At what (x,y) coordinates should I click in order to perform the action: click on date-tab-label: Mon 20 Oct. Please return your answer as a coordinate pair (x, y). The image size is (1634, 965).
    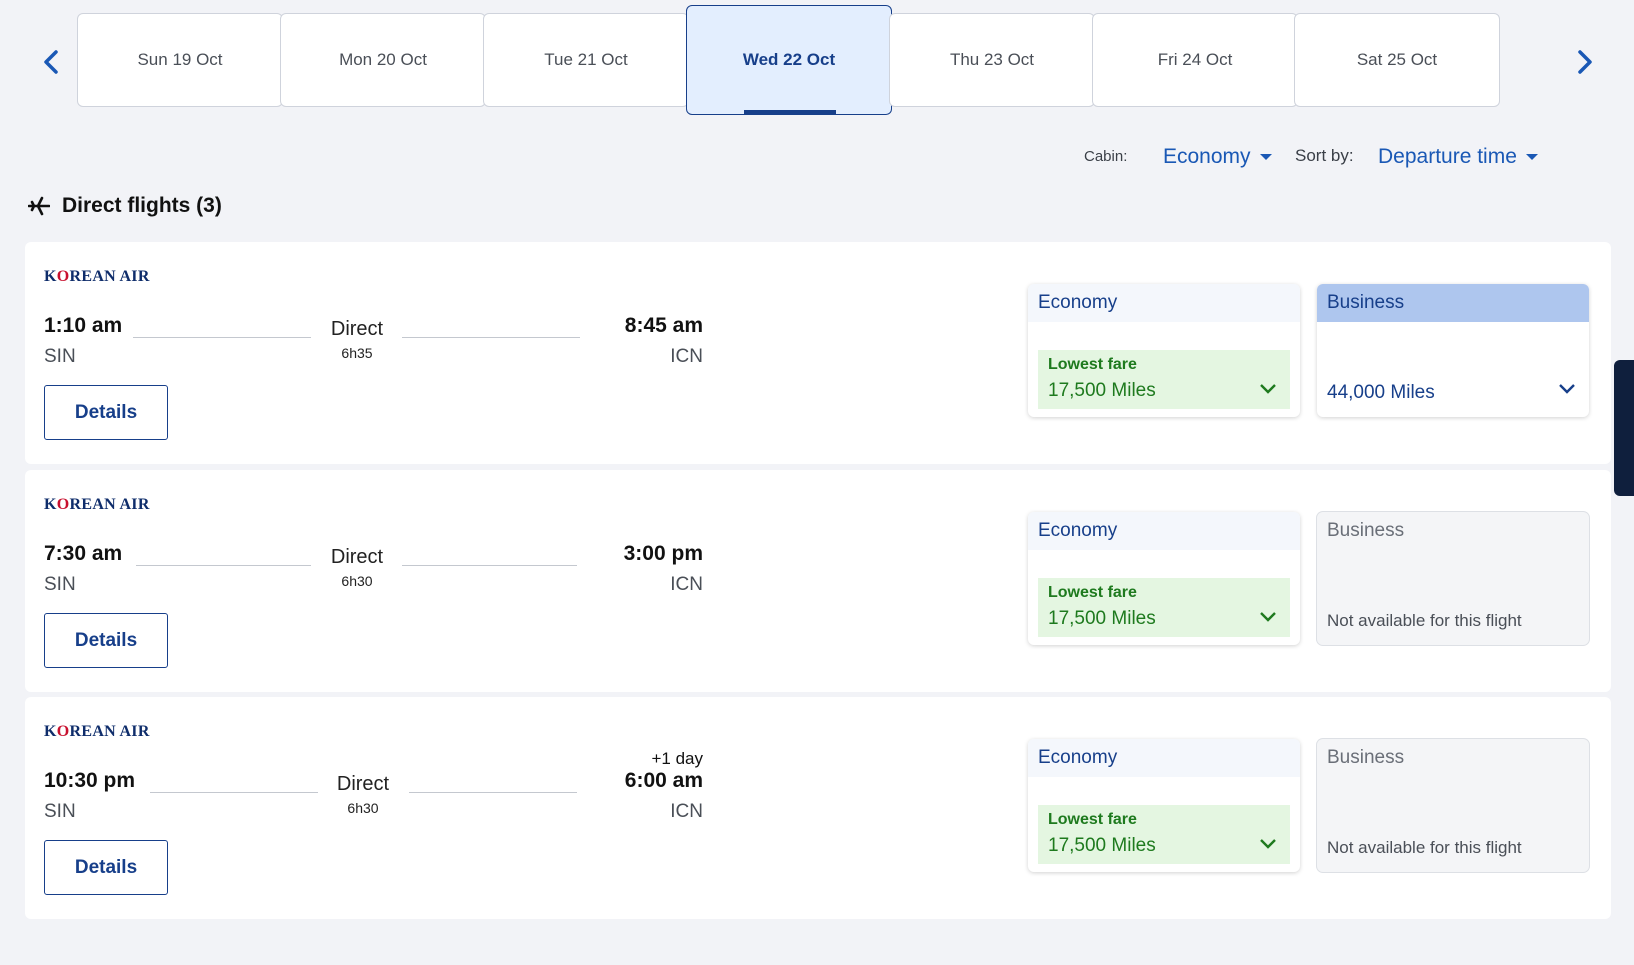
    Looking at the image, I should click on (383, 59).